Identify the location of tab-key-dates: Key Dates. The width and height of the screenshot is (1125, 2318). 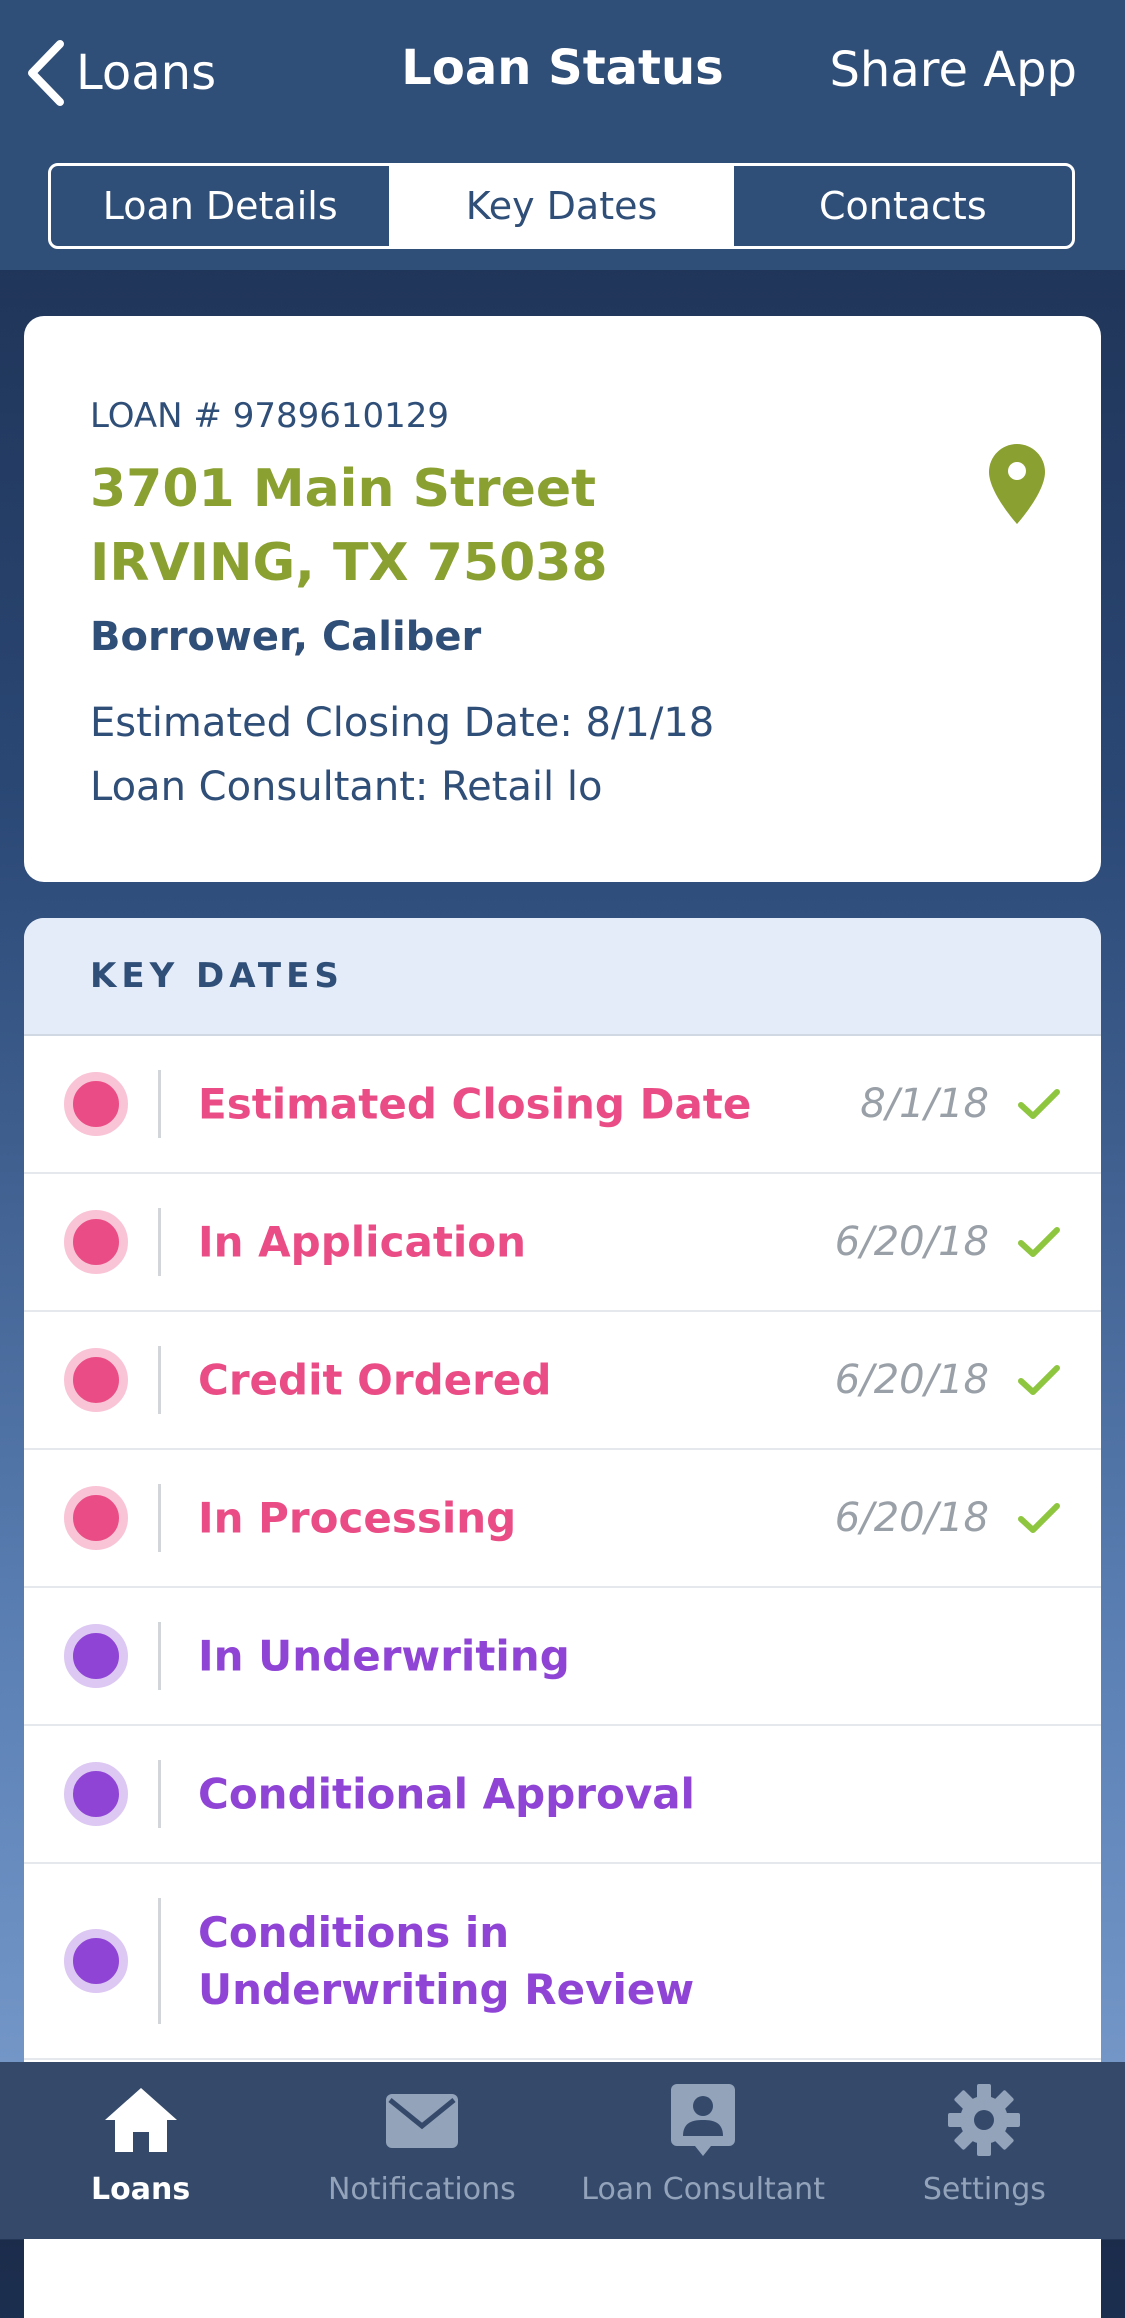
(560, 206).